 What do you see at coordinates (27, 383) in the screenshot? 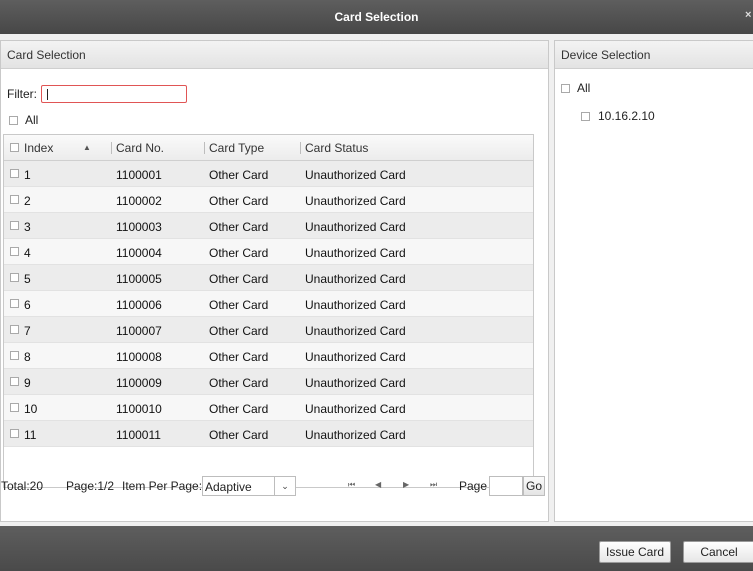
I see `cell-index: 9` at bounding box center [27, 383].